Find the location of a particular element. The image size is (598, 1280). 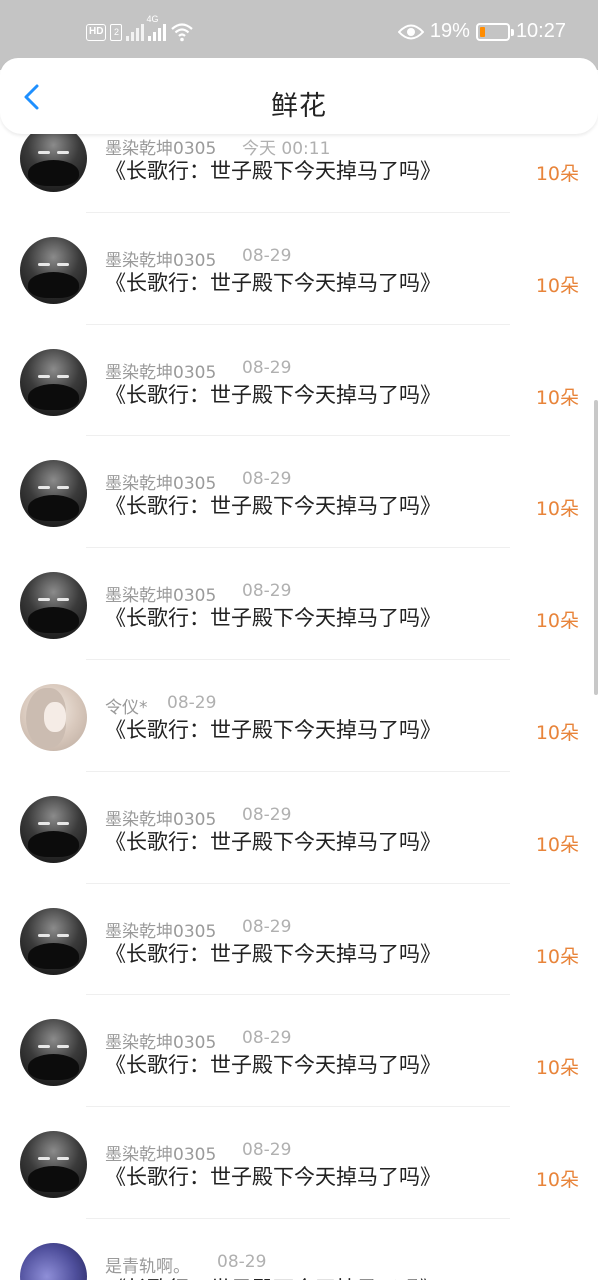

sim-badge: 2 is located at coordinates (116, 32).